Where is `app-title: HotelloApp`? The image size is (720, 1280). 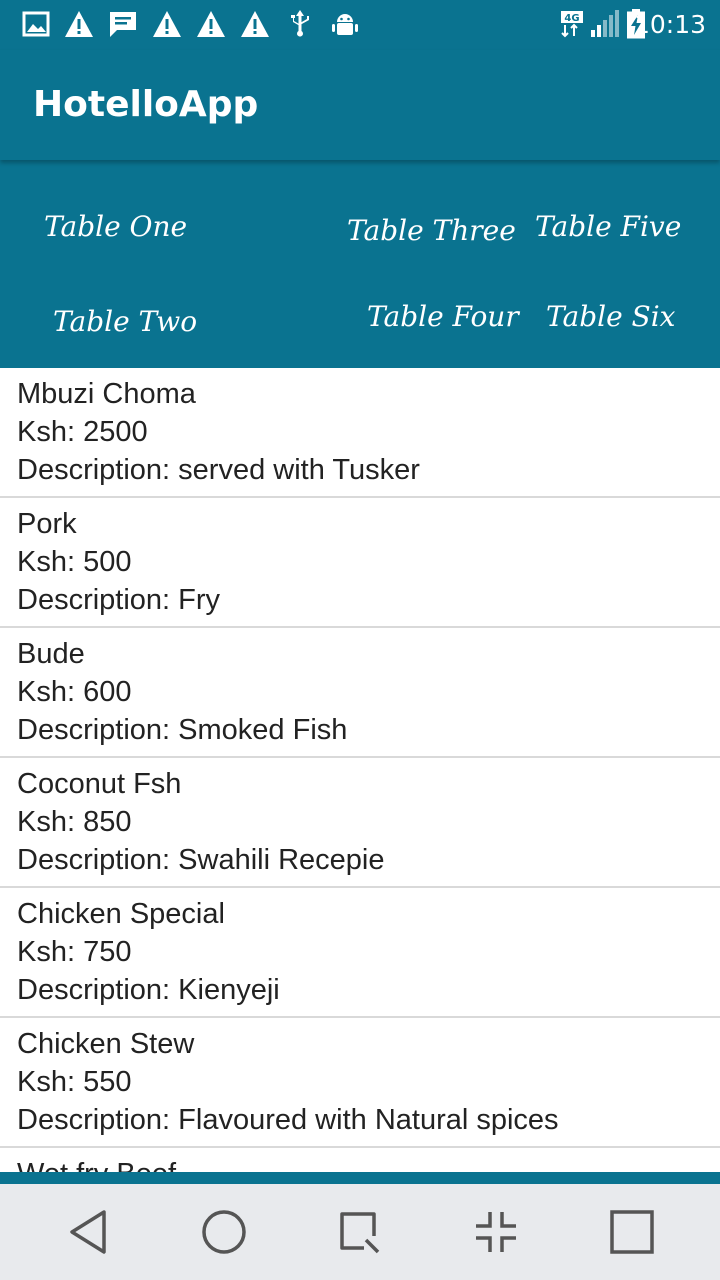 app-title: HotelloApp is located at coordinates (146, 104).